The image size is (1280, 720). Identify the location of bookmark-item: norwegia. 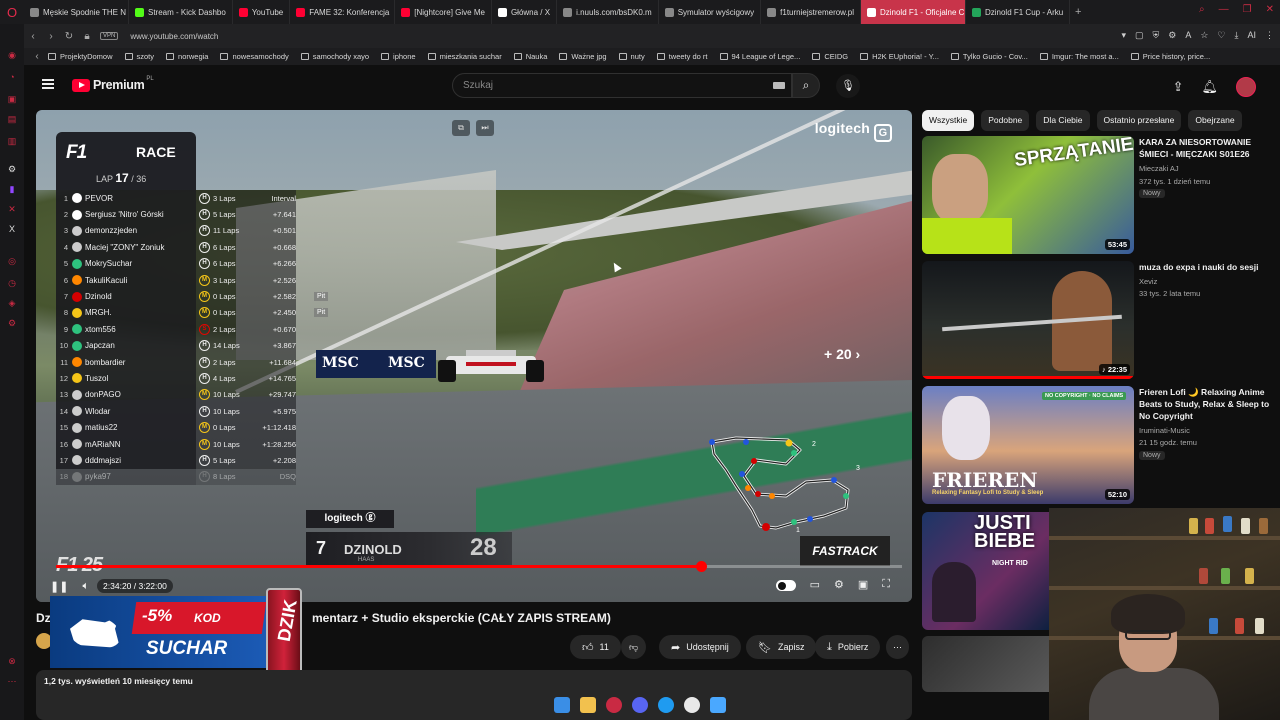
(187, 56).